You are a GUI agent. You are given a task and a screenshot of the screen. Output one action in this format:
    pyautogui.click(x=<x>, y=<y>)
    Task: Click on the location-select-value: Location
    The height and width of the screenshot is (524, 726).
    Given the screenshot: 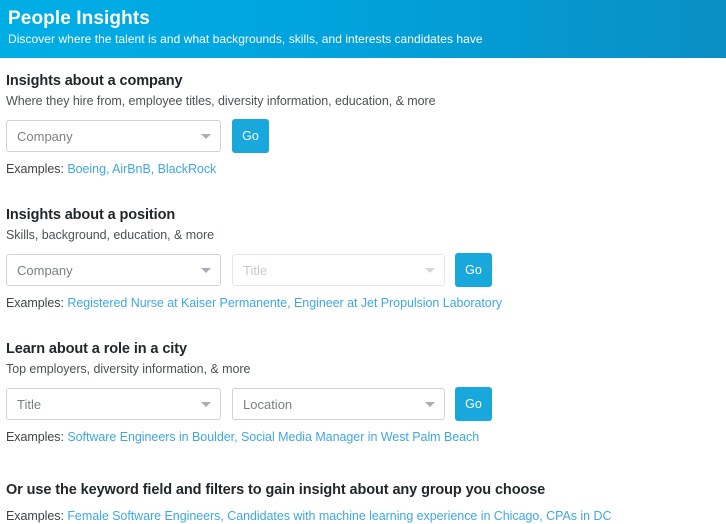 What is the action you would take?
    pyautogui.click(x=268, y=404)
    